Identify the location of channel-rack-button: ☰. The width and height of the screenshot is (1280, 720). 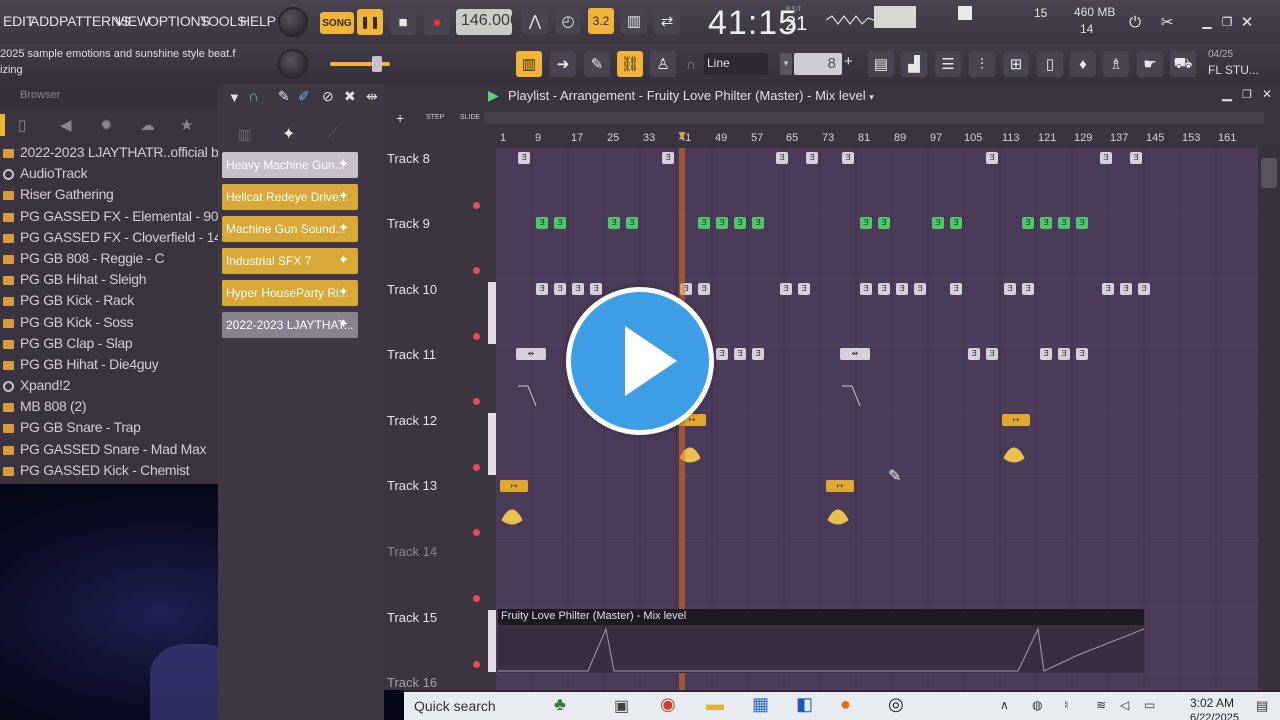
(948, 64).